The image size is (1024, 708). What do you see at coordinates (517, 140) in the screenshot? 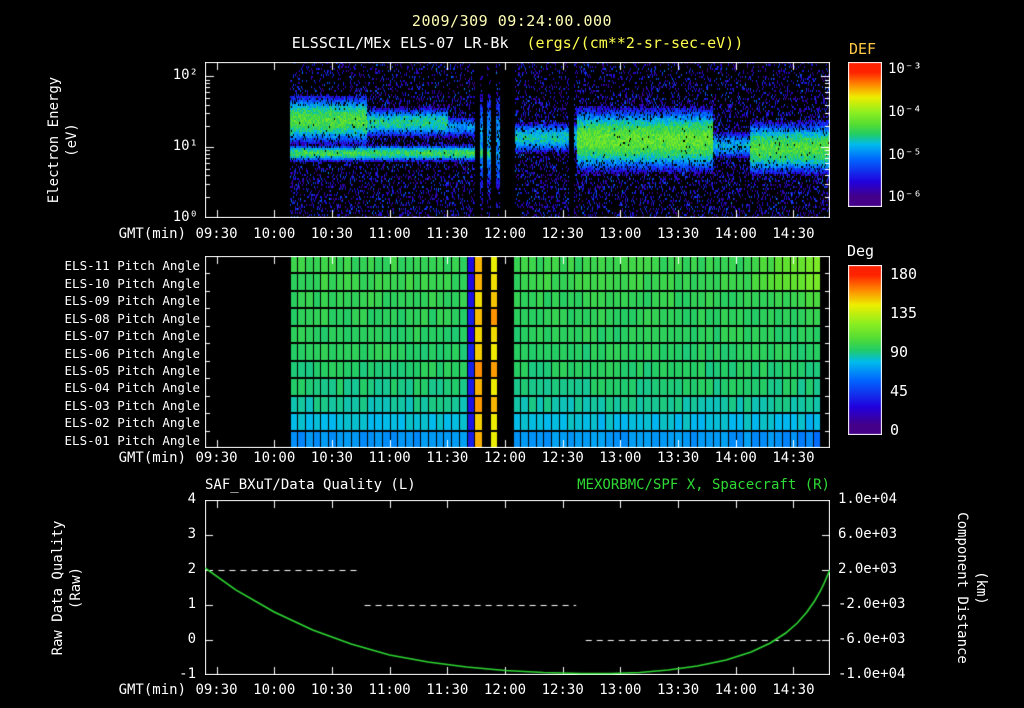
I see `energy-spectrogram-canvas` at bounding box center [517, 140].